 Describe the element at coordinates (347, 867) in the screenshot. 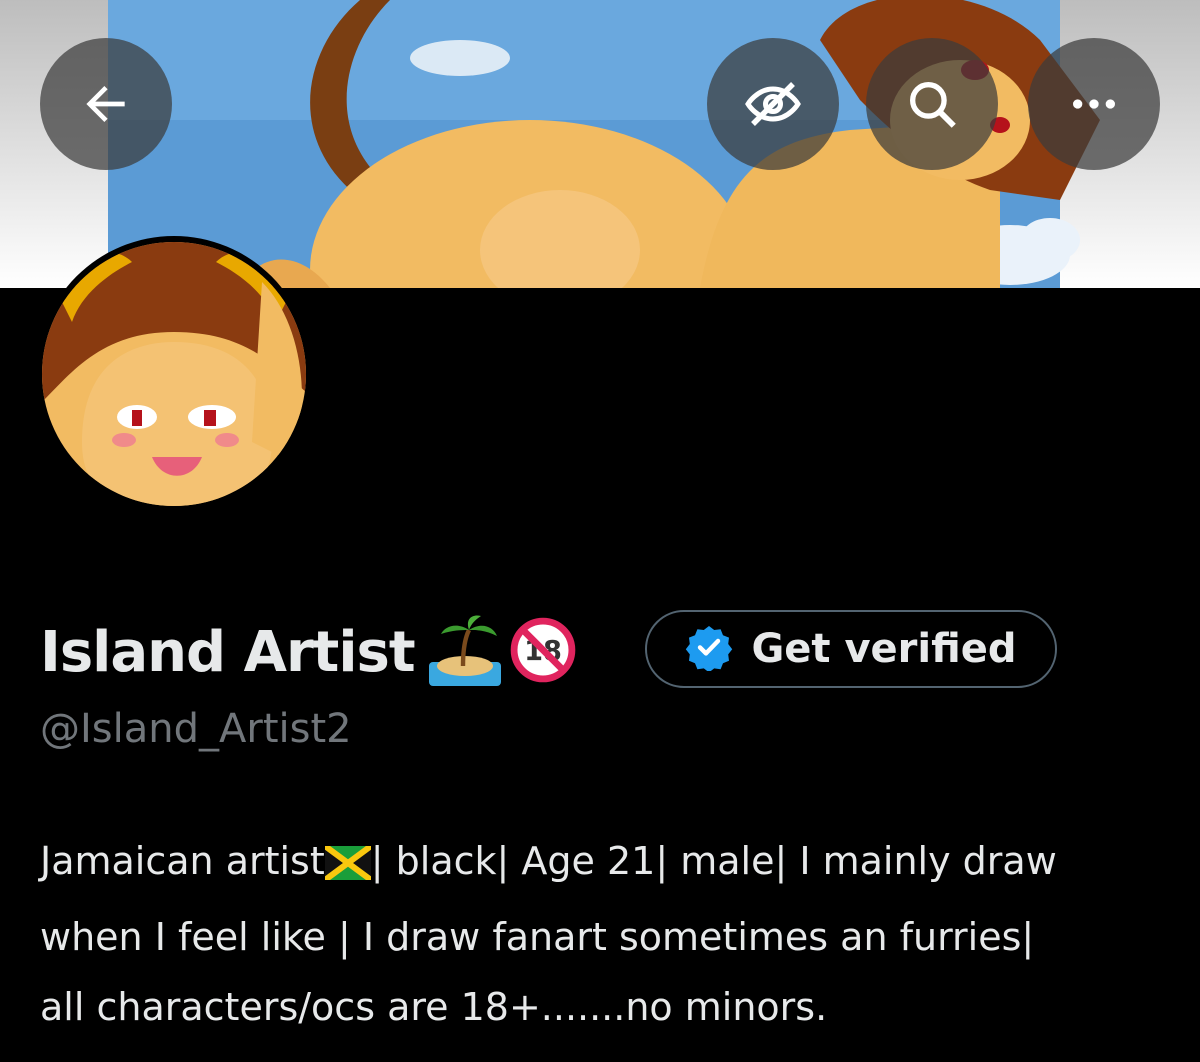

I see `jamaica-flag-icon` at that location.